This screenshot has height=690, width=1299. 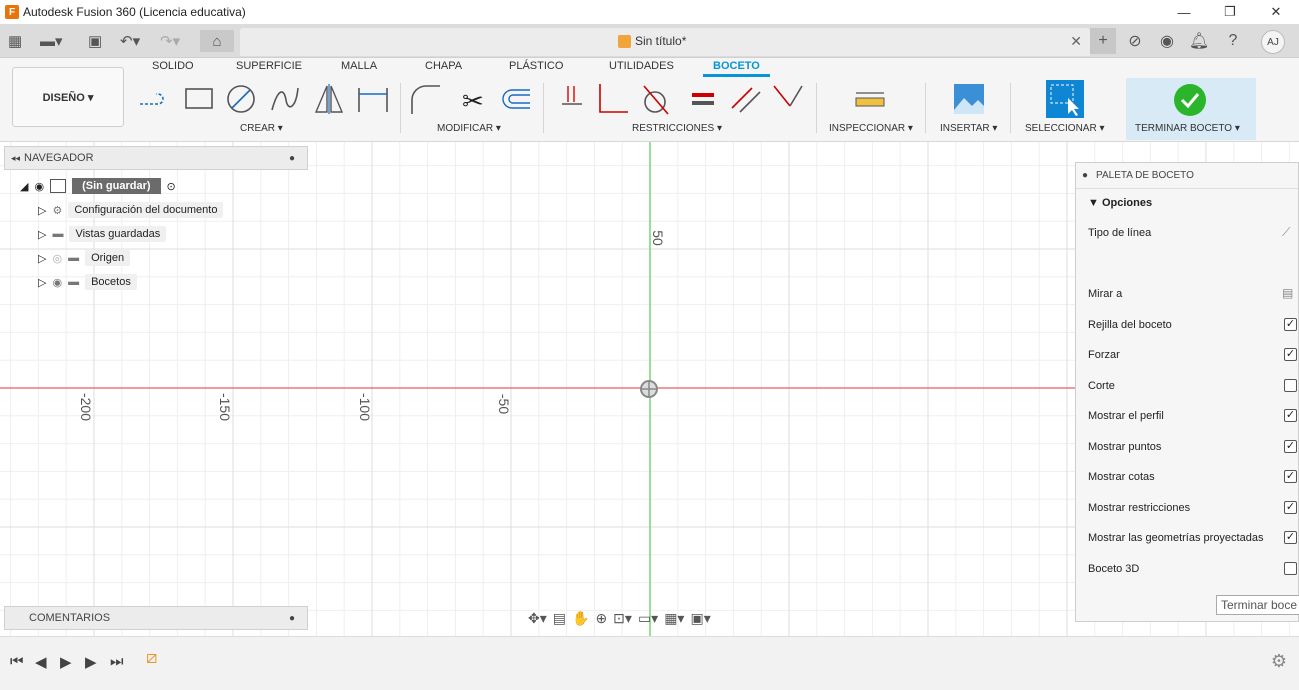 What do you see at coordinates (117, 661) in the screenshot?
I see `go-to-end-icon: ⏭` at bounding box center [117, 661].